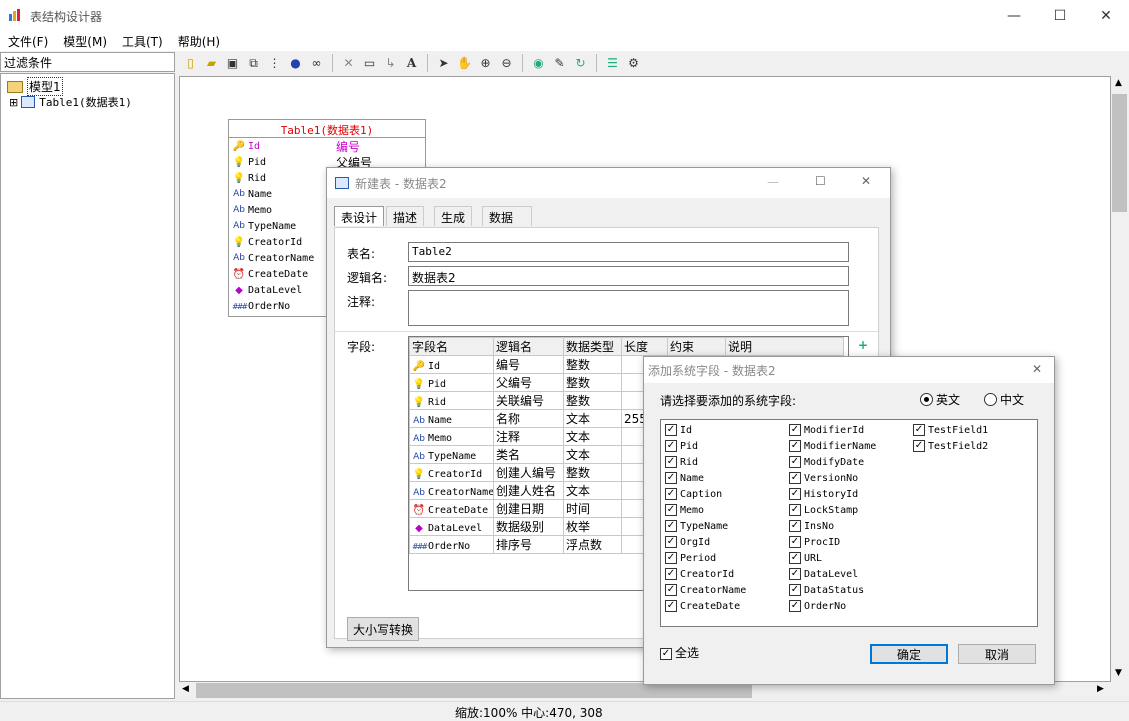 This screenshot has width=1129, height=721. What do you see at coordinates (832, 526) in the screenshot?
I see `system-field-checkbox: ✓ InsNo` at bounding box center [832, 526].